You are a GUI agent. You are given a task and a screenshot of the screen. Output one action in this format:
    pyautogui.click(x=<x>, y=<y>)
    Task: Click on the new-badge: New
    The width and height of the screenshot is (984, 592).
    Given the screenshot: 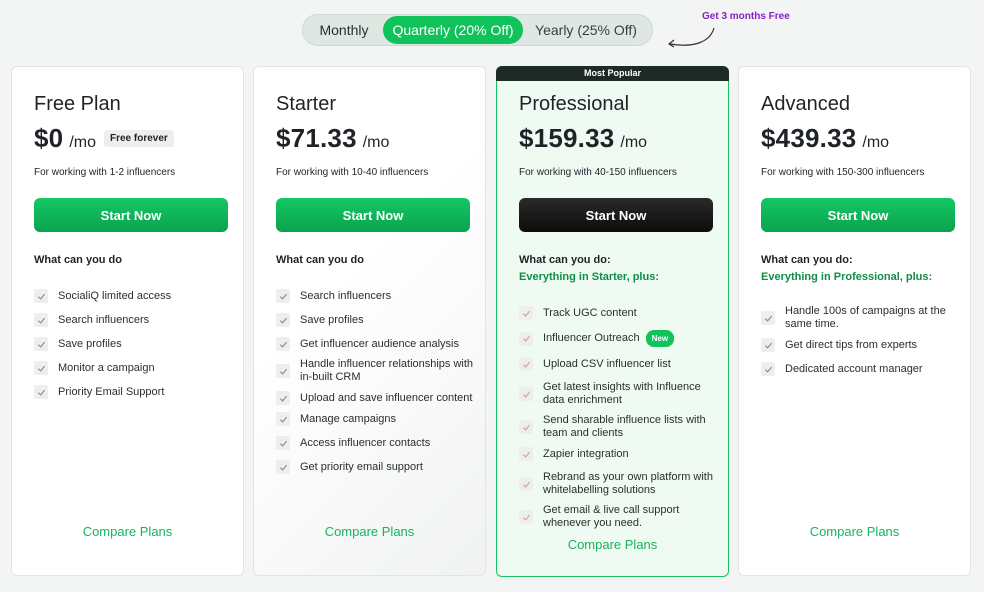 What is the action you would take?
    pyautogui.click(x=660, y=338)
    